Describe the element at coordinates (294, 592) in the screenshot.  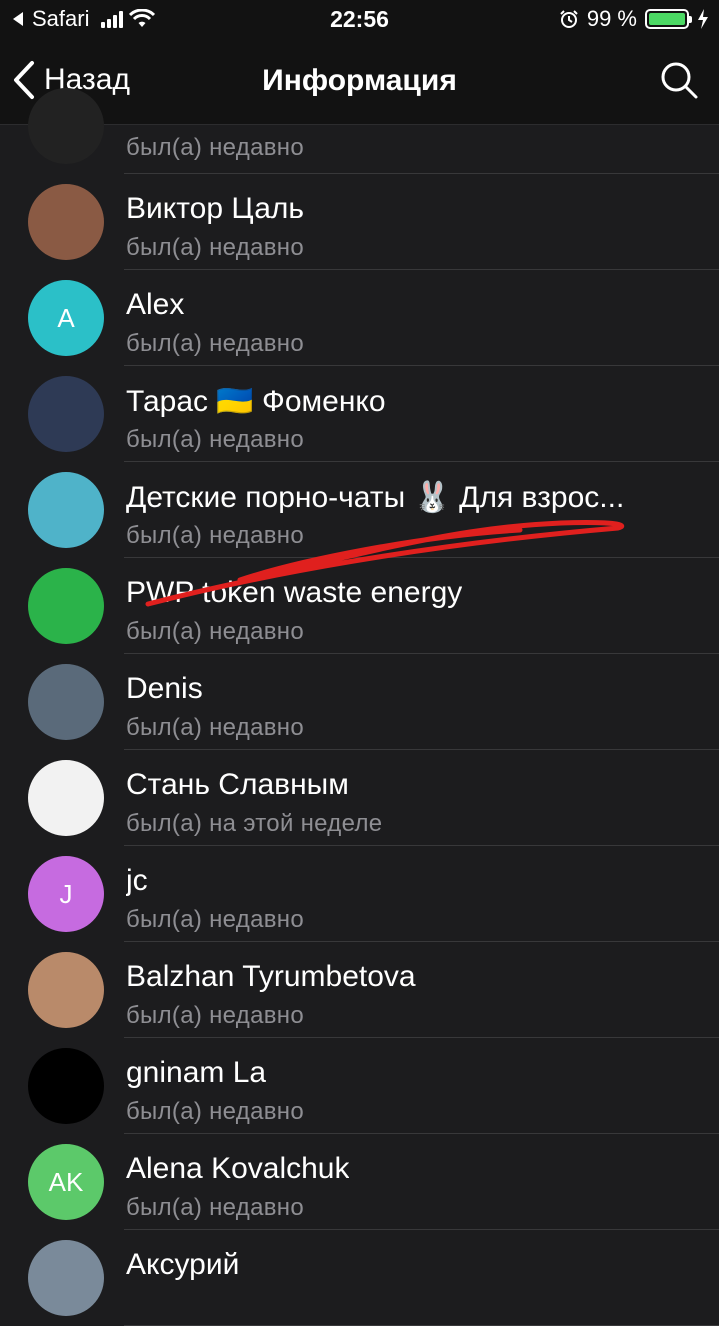
I see `member-name: PWP token waste energy` at that location.